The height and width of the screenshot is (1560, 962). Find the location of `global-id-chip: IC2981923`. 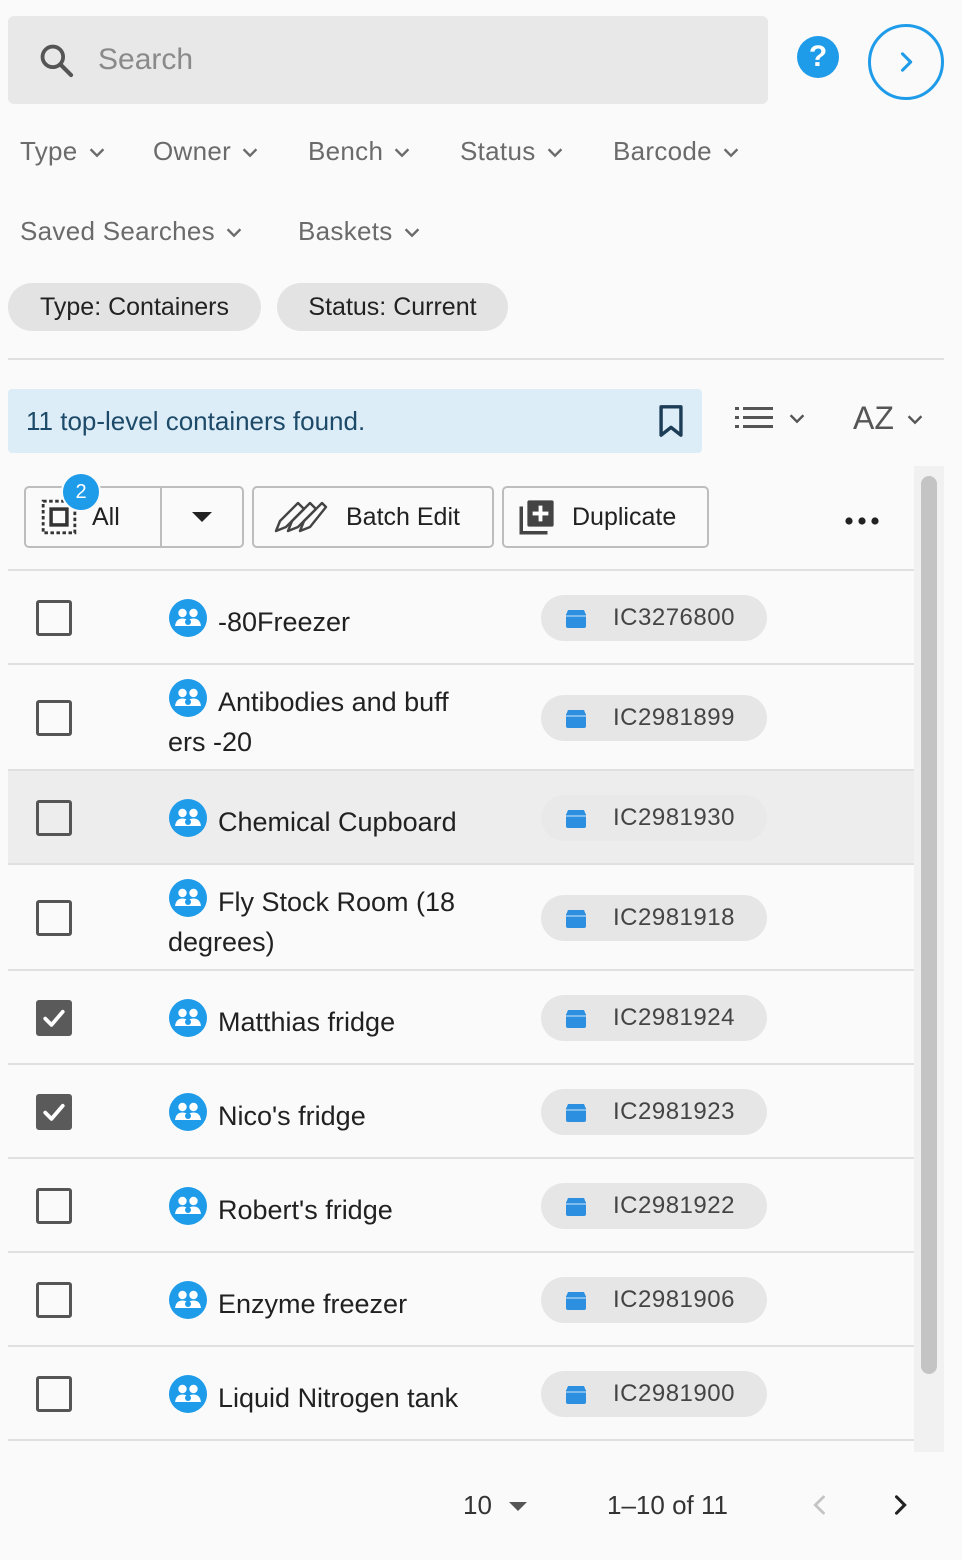

global-id-chip: IC2981923 is located at coordinates (654, 1112).